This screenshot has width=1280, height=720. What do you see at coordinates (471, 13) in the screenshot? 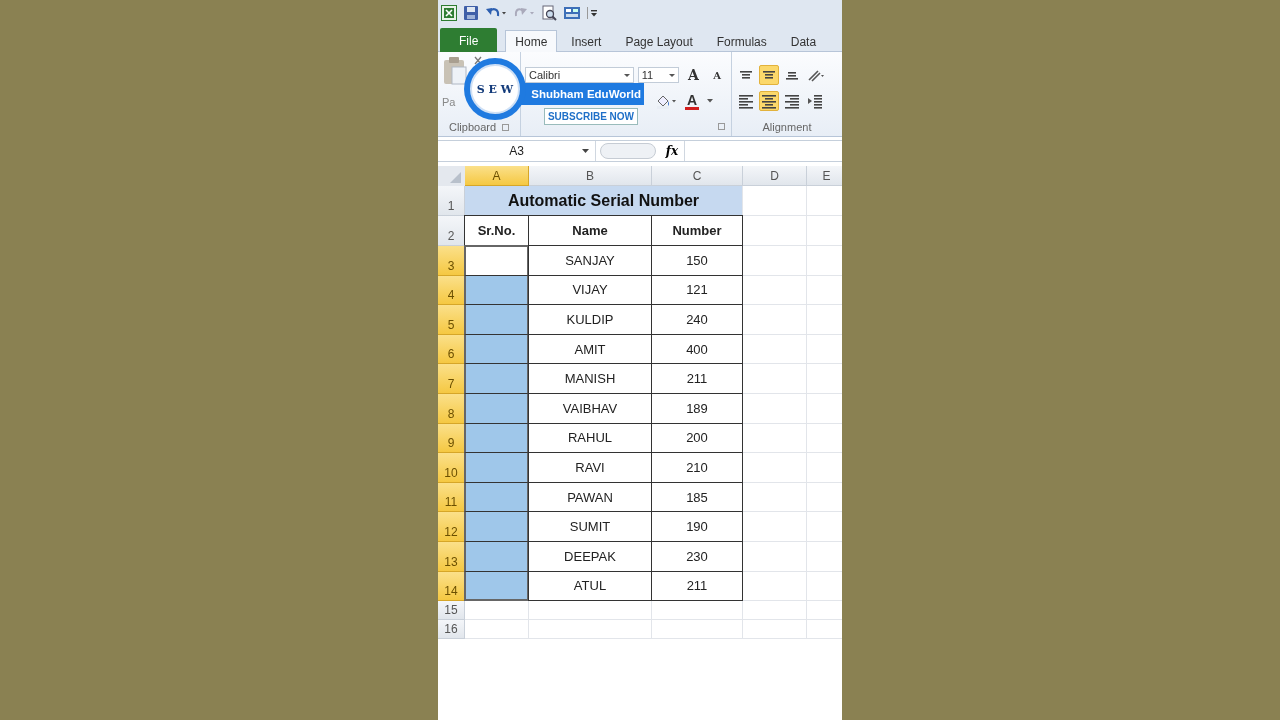
I see `save-icon` at bounding box center [471, 13].